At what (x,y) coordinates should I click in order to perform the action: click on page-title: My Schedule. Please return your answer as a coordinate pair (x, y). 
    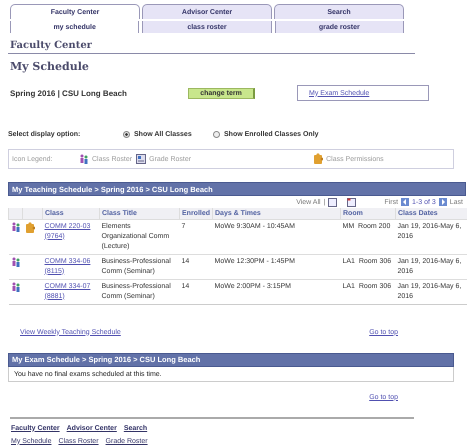
    Looking at the image, I should click on (50, 66).